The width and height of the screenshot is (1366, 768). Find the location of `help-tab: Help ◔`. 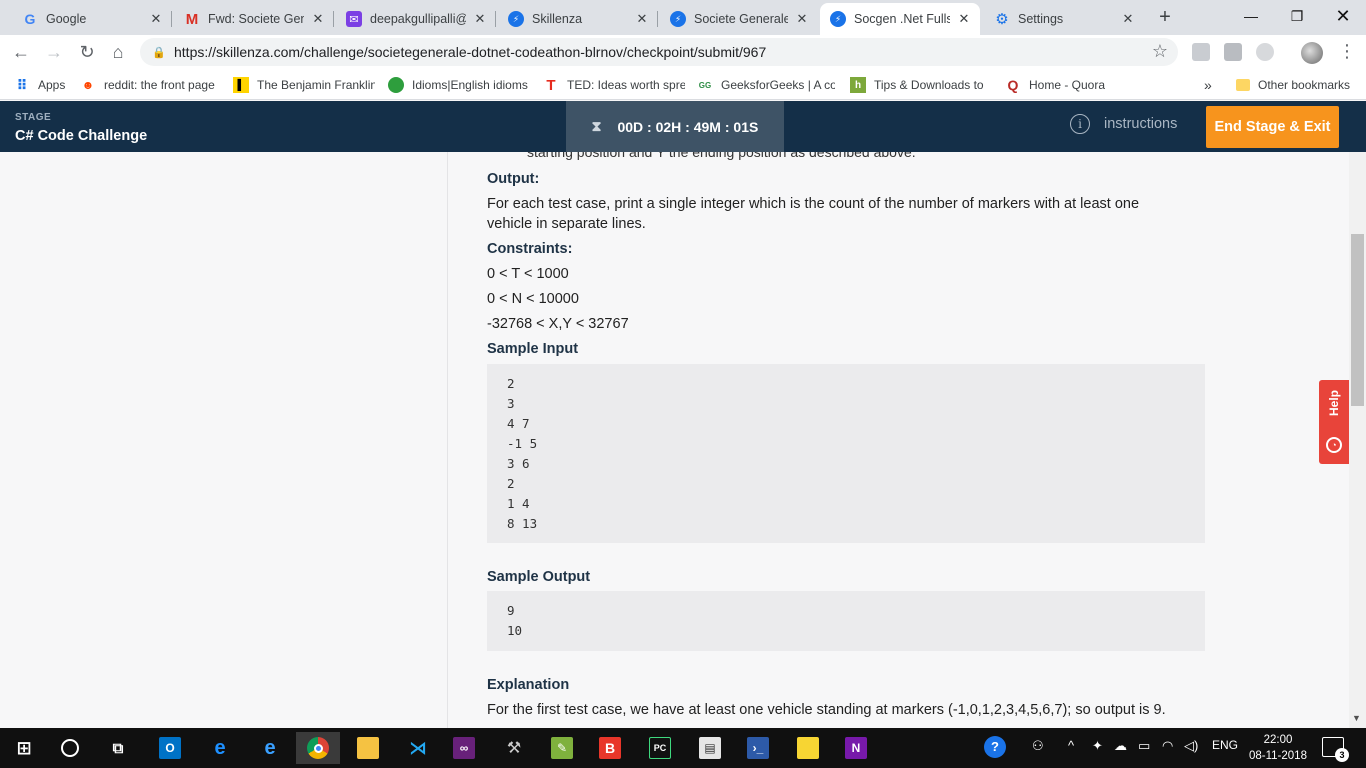

help-tab: Help ◔ is located at coordinates (1334, 422).